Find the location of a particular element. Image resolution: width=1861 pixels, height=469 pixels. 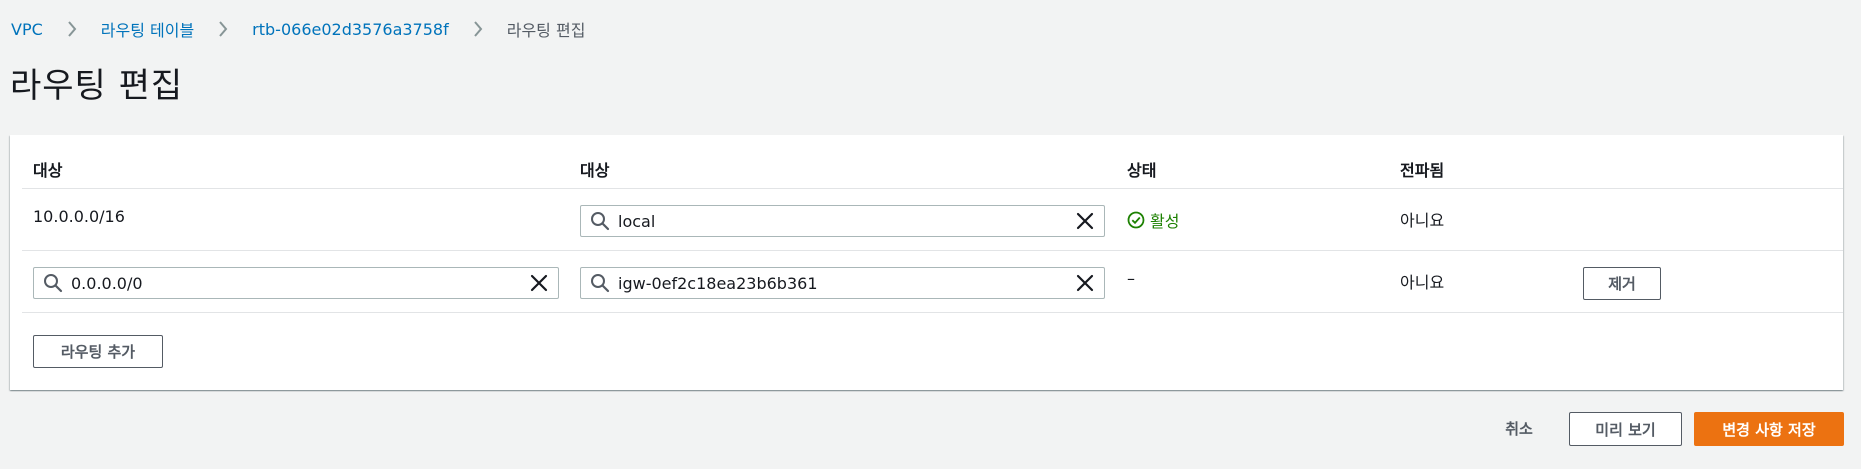

route-target-value: local is located at coordinates (637, 221).